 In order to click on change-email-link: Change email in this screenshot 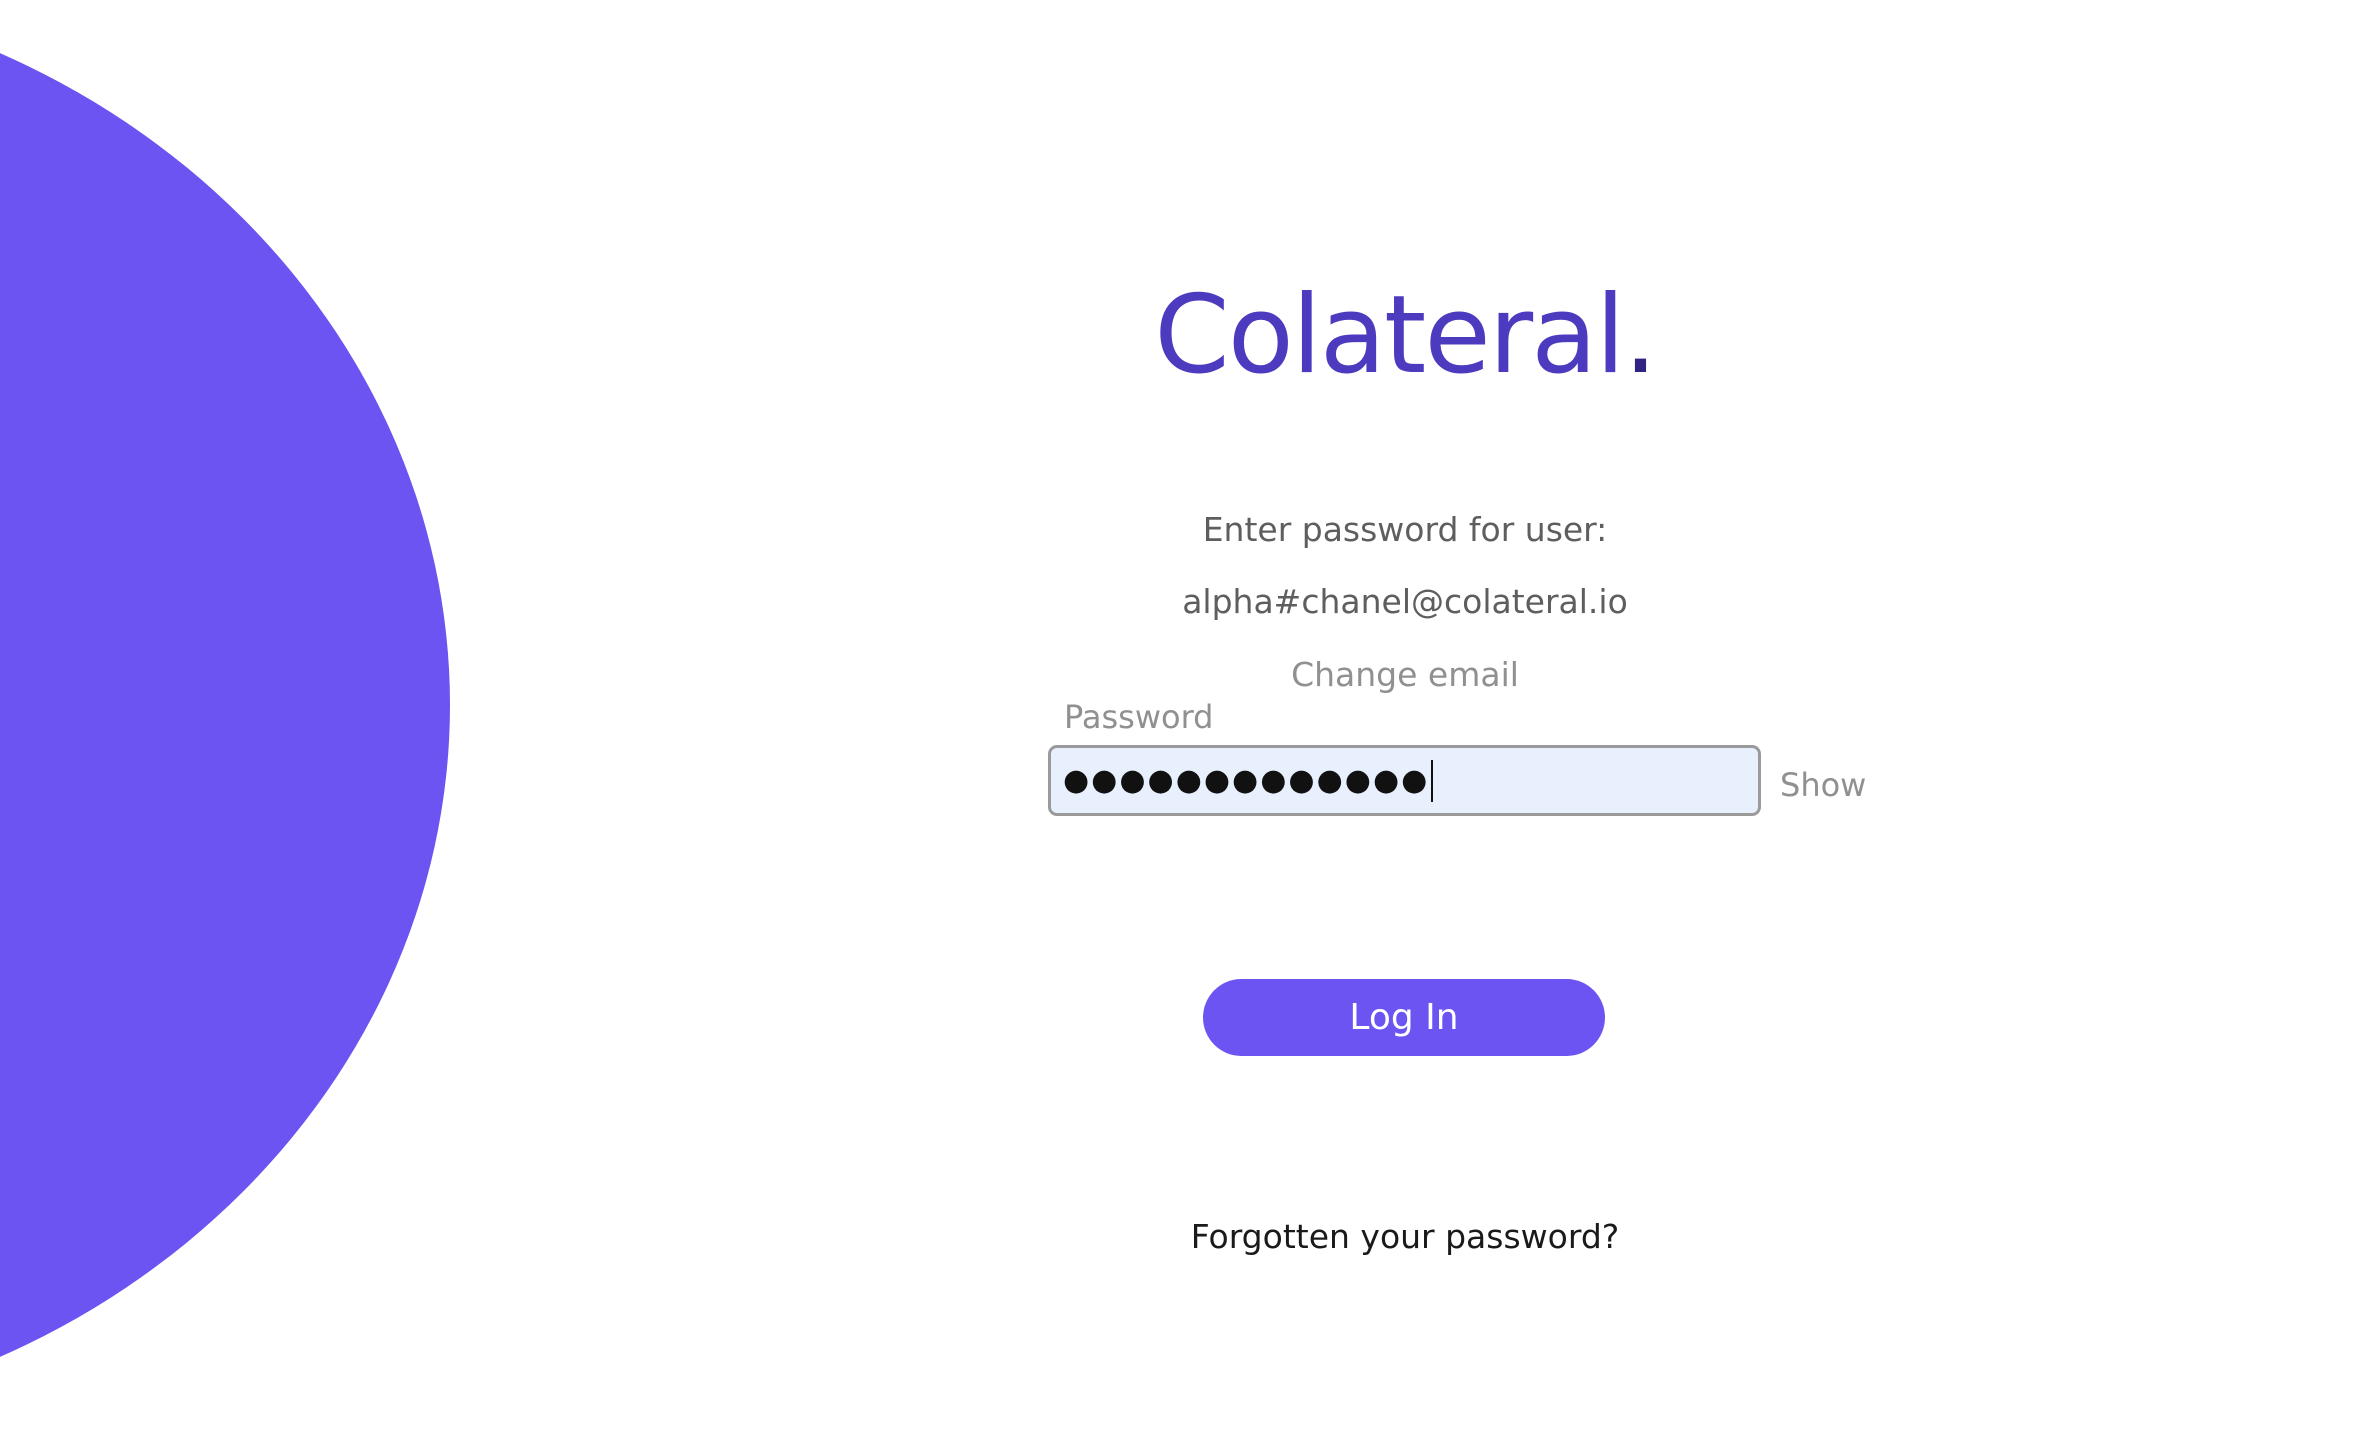, I will do `click(1178, 674)`.